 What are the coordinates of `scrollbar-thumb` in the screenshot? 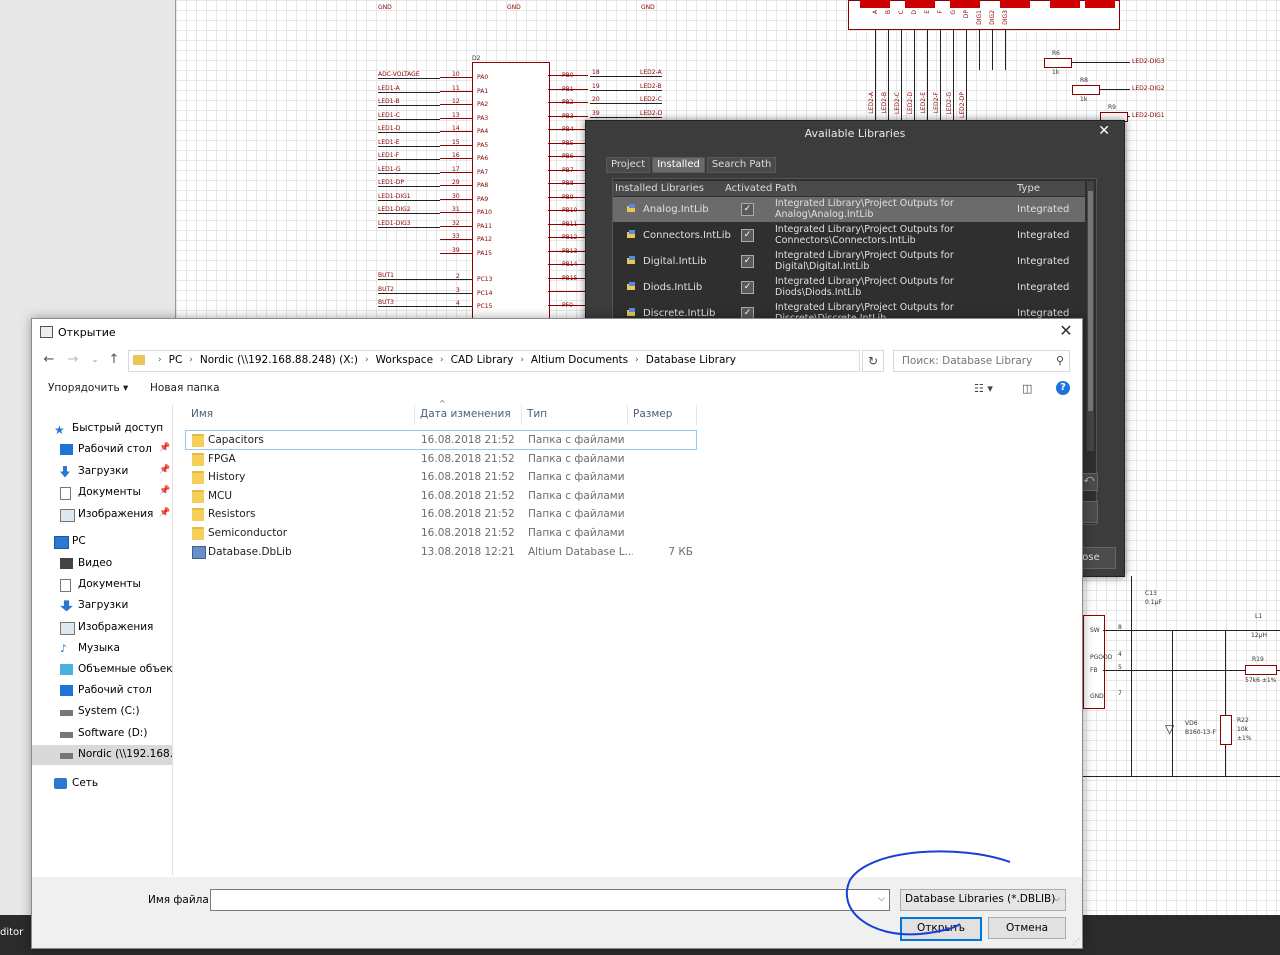 It's located at (1090, 301).